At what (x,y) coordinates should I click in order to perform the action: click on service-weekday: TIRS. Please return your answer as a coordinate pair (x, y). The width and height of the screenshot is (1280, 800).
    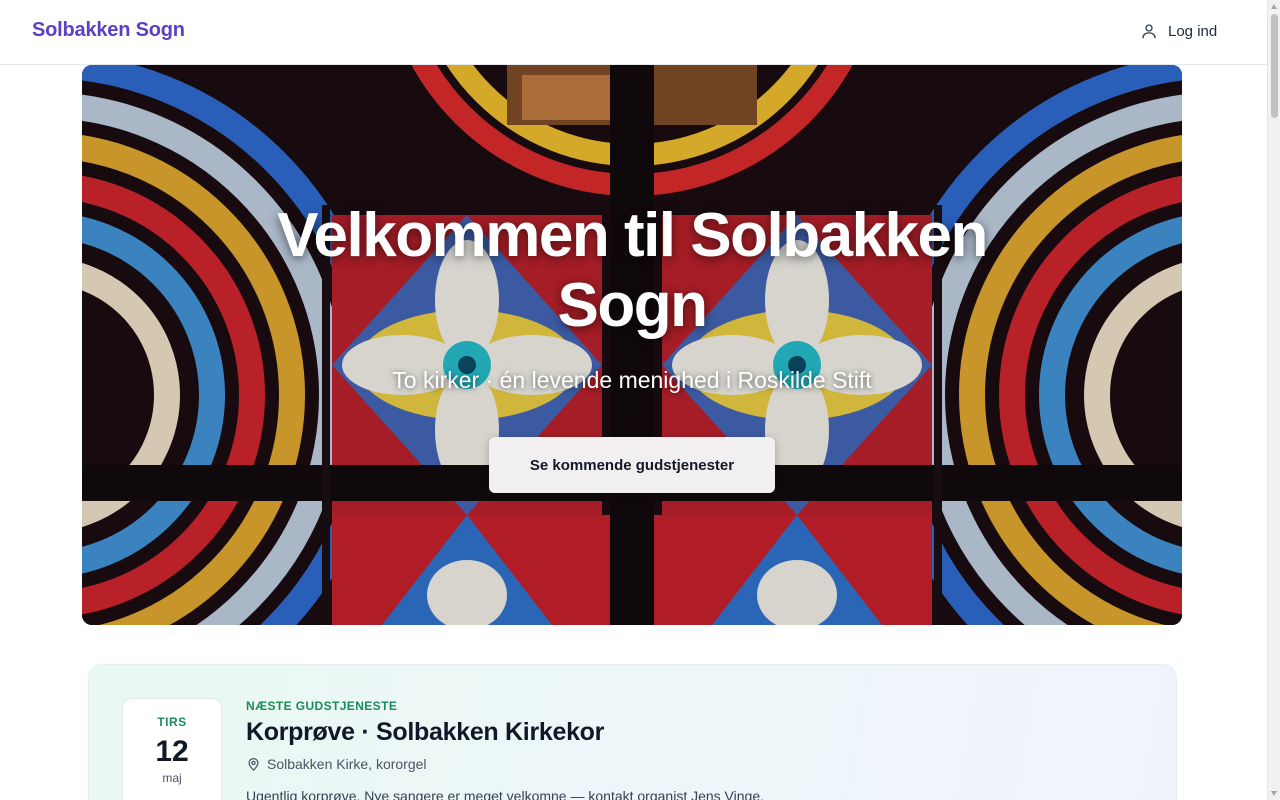
    Looking at the image, I should click on (172, 722).